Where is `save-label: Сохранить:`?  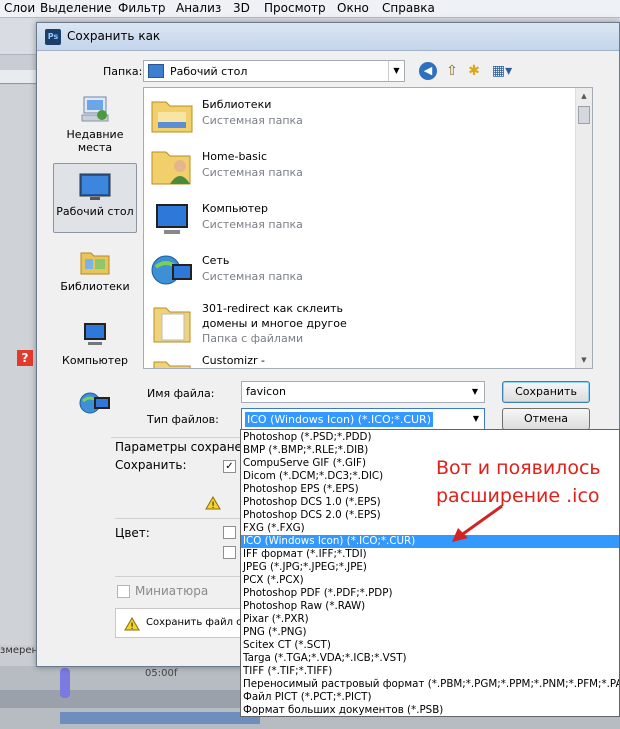
save-label: Сохранить: is located at coordinates (151, 465).